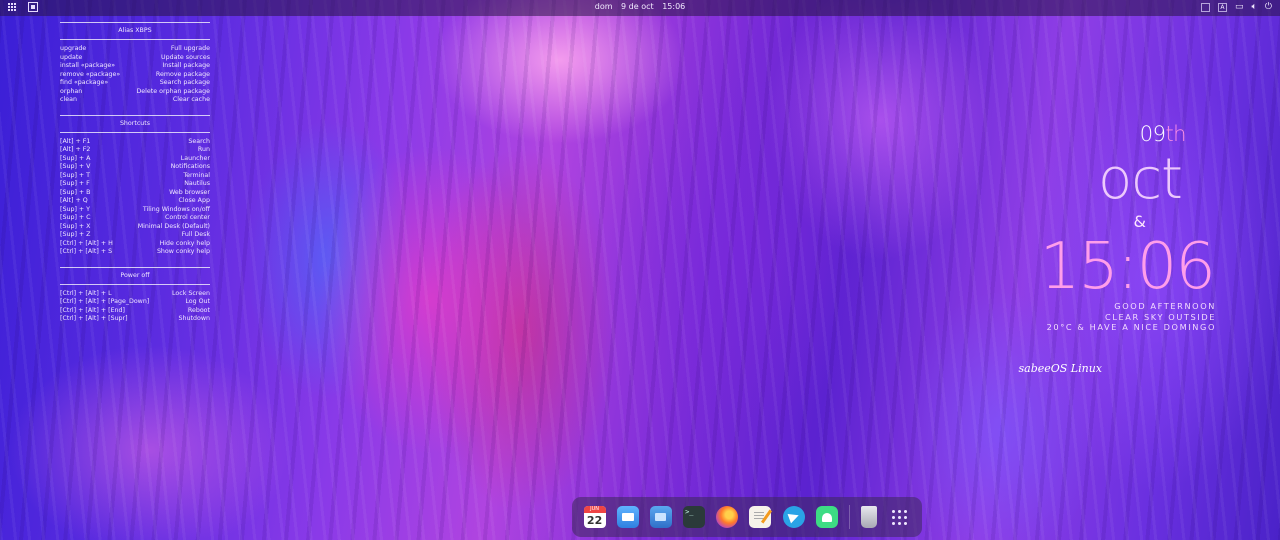 The height and width of the screenshot is (540, 1280). What do you see at coordinates (86, 243) in the screenshot?
I see `help-command: [Ctrl] + [Alt] + H` at bounding box center [86, 243].